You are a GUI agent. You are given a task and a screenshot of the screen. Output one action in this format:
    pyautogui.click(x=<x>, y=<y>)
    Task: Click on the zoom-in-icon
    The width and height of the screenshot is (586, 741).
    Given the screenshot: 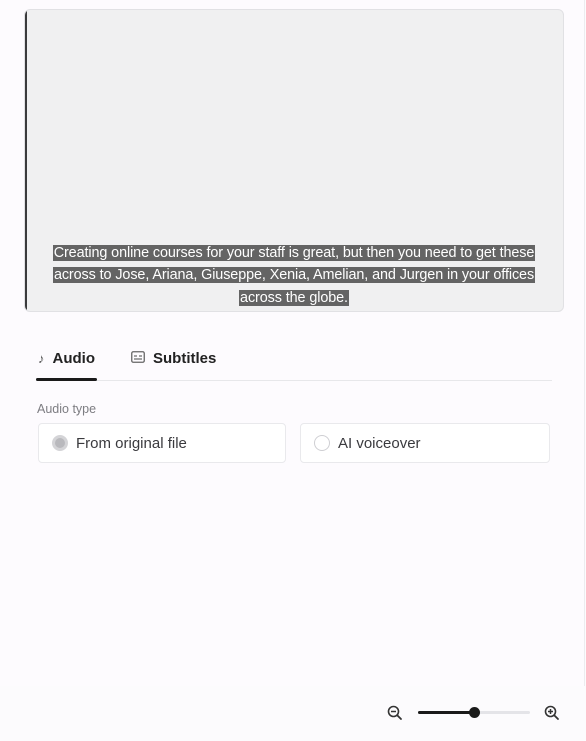 What is the action you would take?
    pyautogui.click(x=552, y=713)
    